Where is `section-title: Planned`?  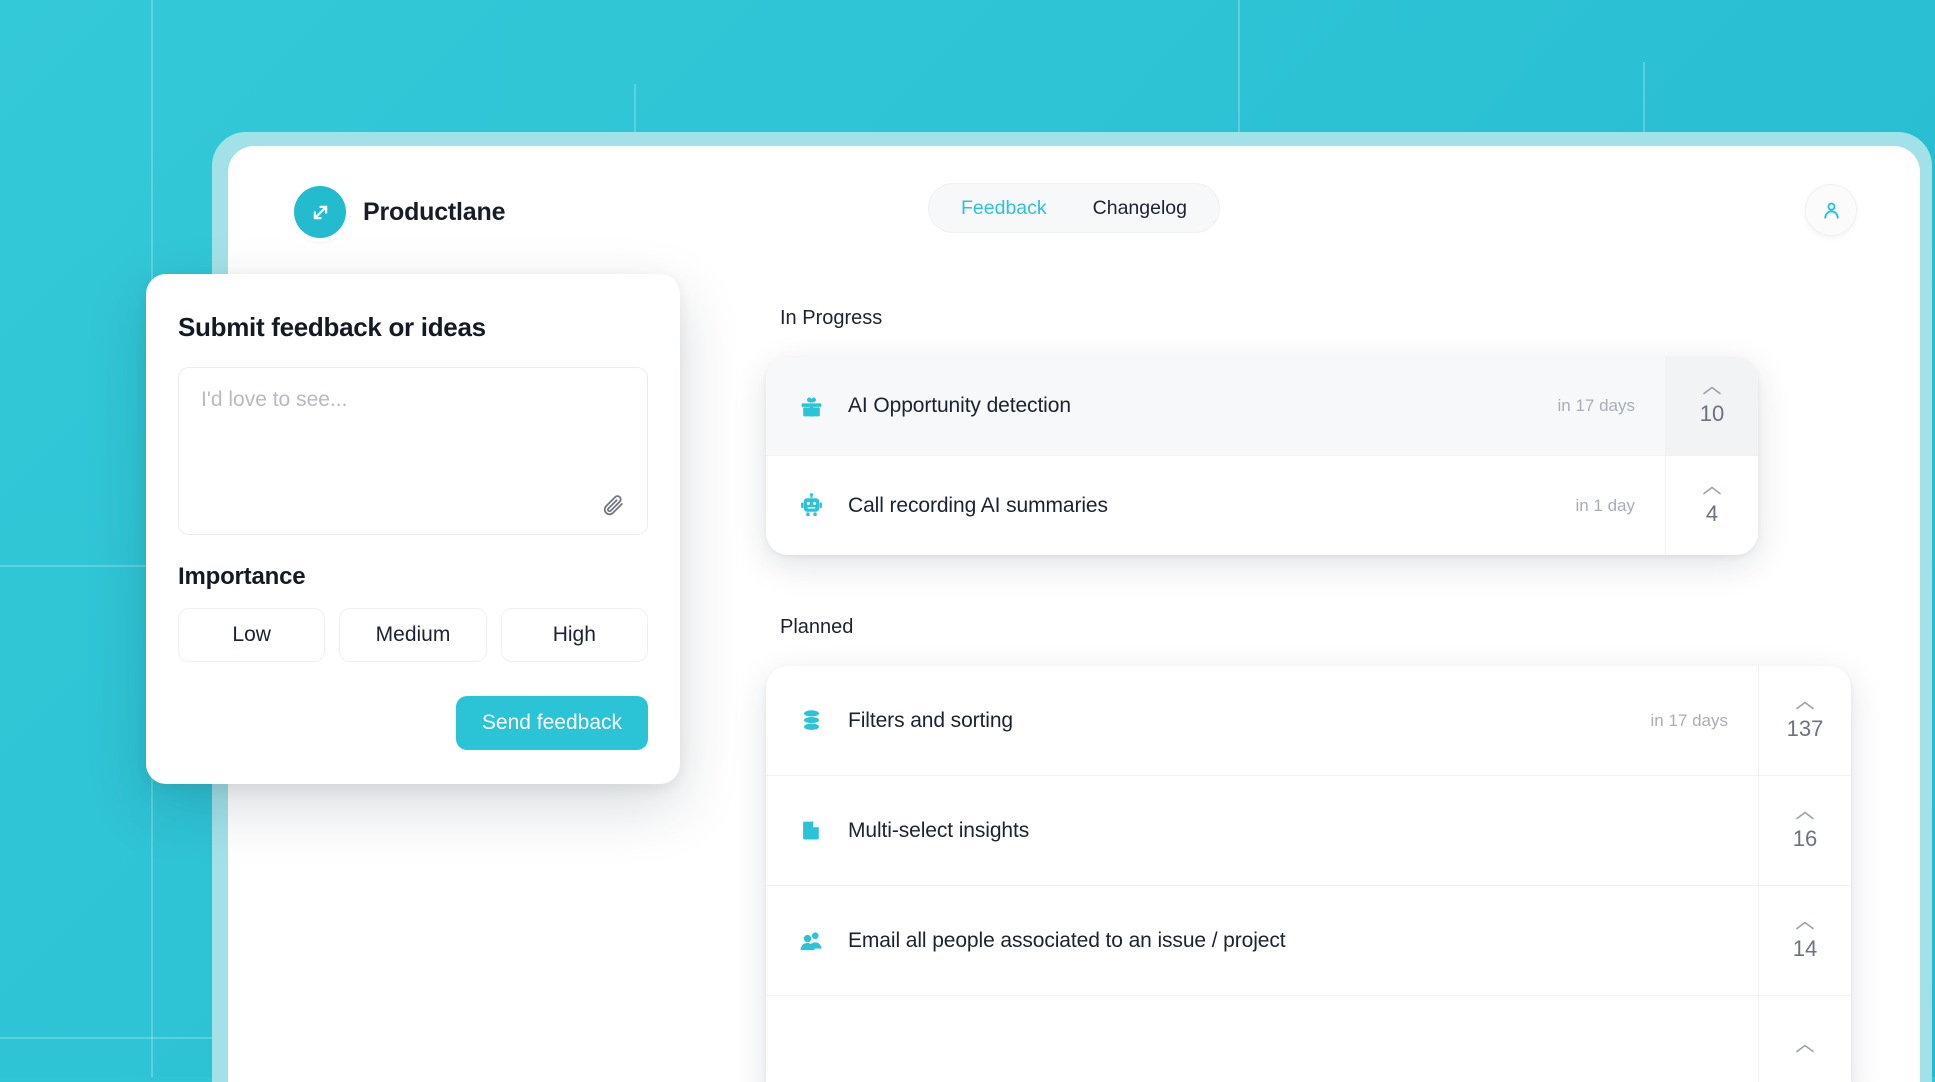
section-title: Planned is located at coordinates (1350, 627).